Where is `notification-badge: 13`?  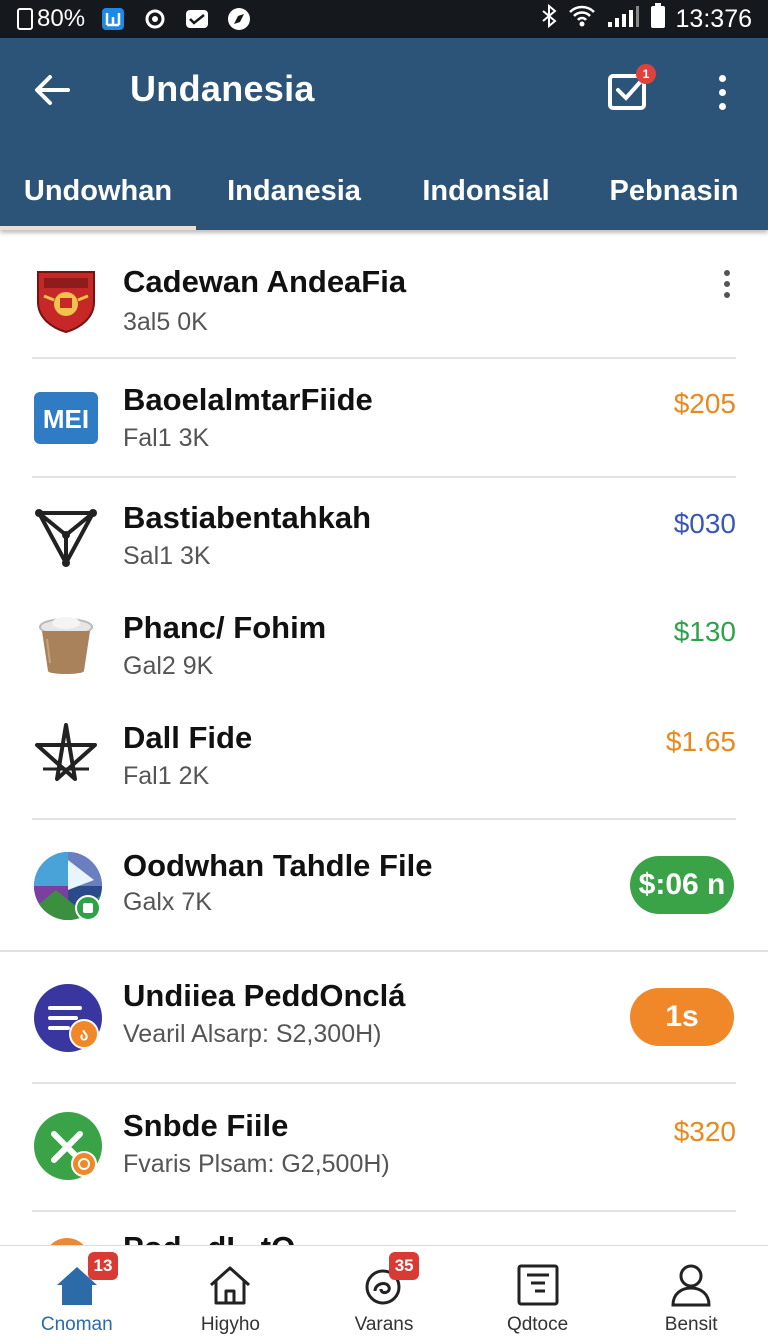 notification-badge: 13 is located at coordinates (103, 1266).